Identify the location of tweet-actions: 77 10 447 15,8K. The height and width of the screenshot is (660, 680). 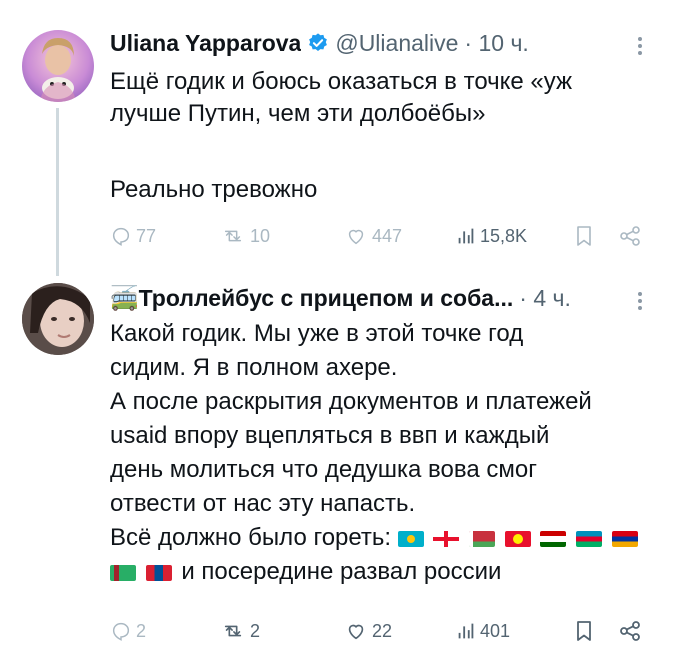
(380, 236).